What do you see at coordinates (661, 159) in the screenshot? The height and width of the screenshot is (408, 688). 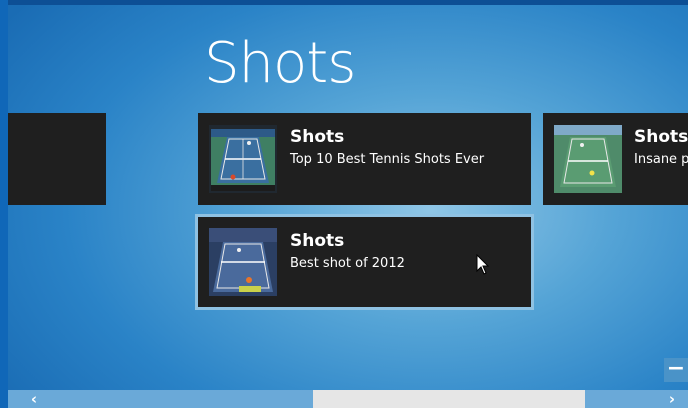 I see `tile-description: Insane p` at bounding box center [661, 159].